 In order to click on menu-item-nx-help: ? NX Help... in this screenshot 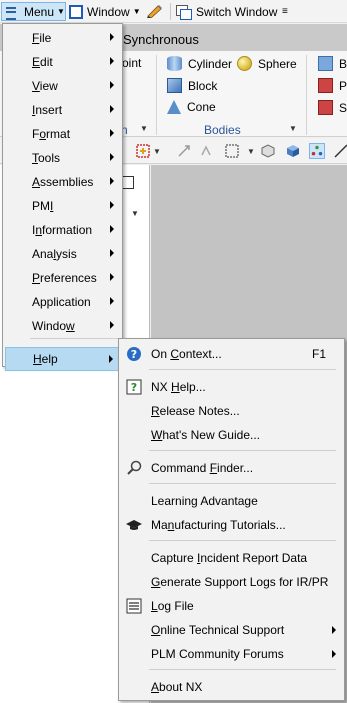, I will do `click(231, 387)`.